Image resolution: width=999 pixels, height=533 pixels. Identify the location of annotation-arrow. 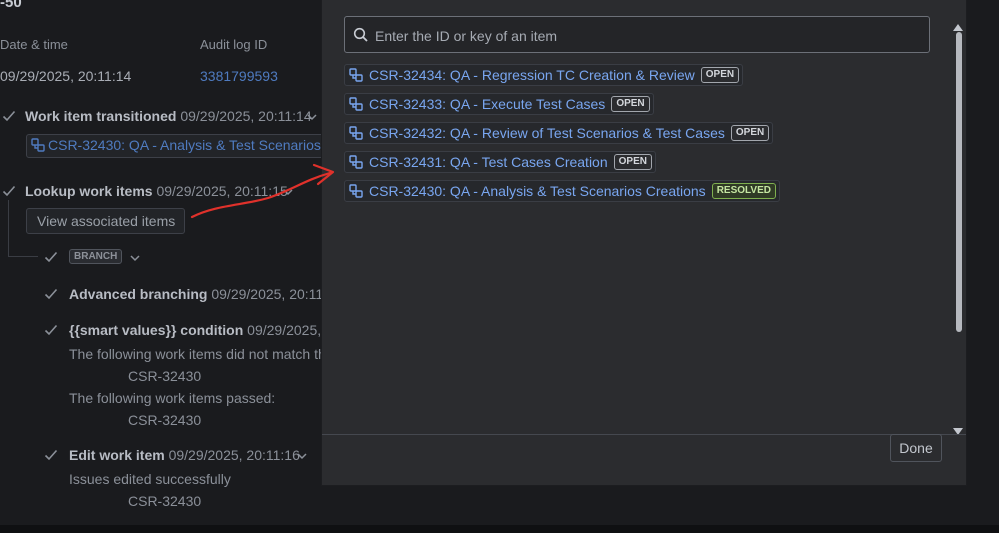
(262, 191).